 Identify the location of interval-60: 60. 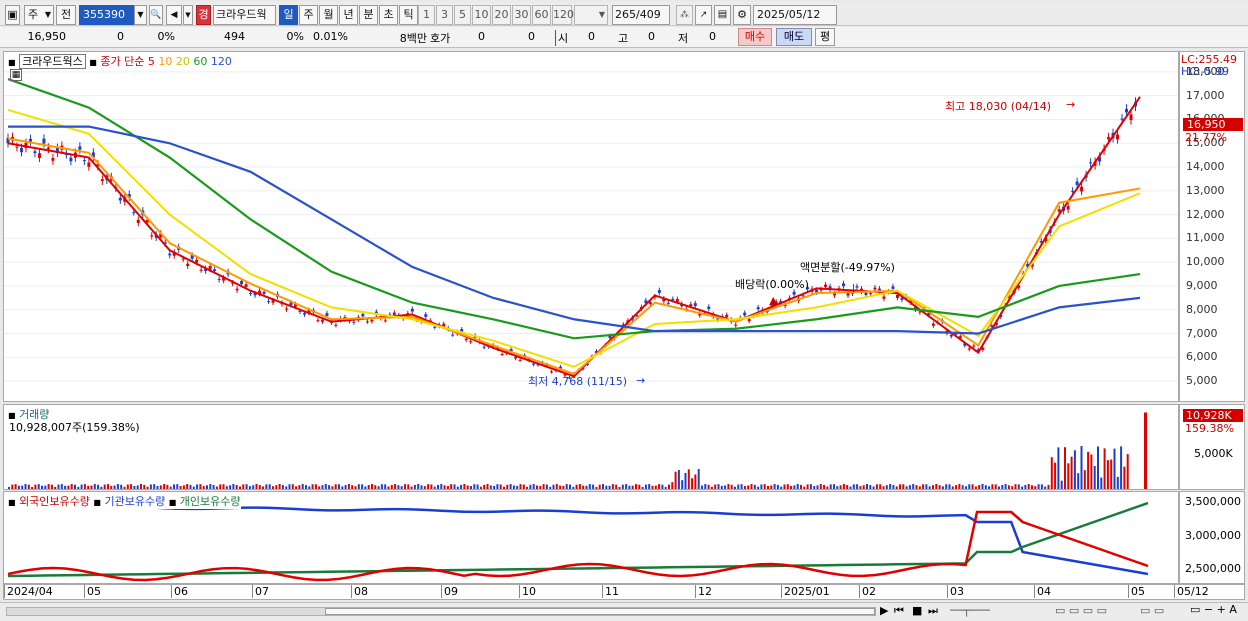
(541, 15).